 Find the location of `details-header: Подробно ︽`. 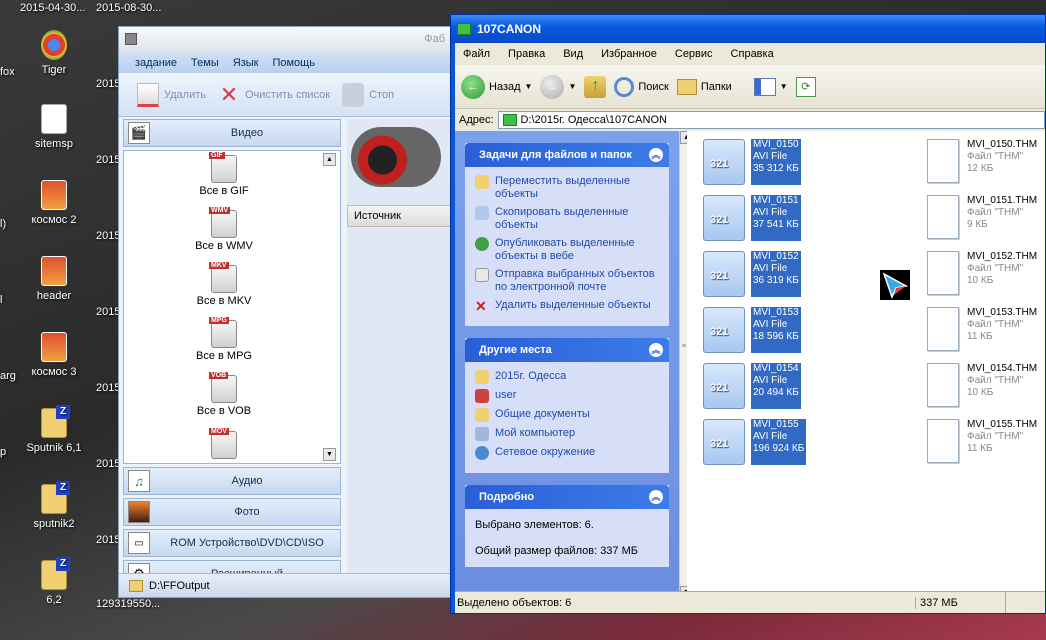

details-header: Подробно ︽ is located at coordinates (567, 497).